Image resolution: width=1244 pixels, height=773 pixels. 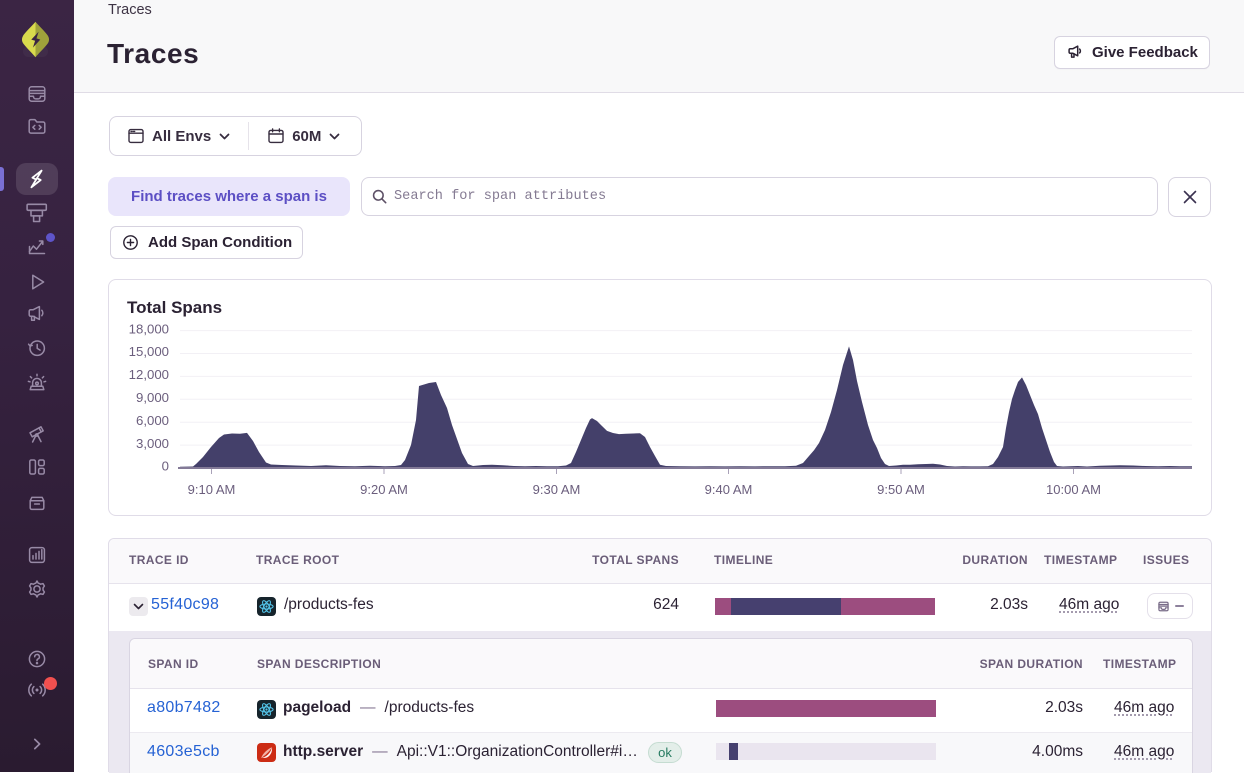 I want to click on svg-text: 15,000, so click(x=149, y=351).